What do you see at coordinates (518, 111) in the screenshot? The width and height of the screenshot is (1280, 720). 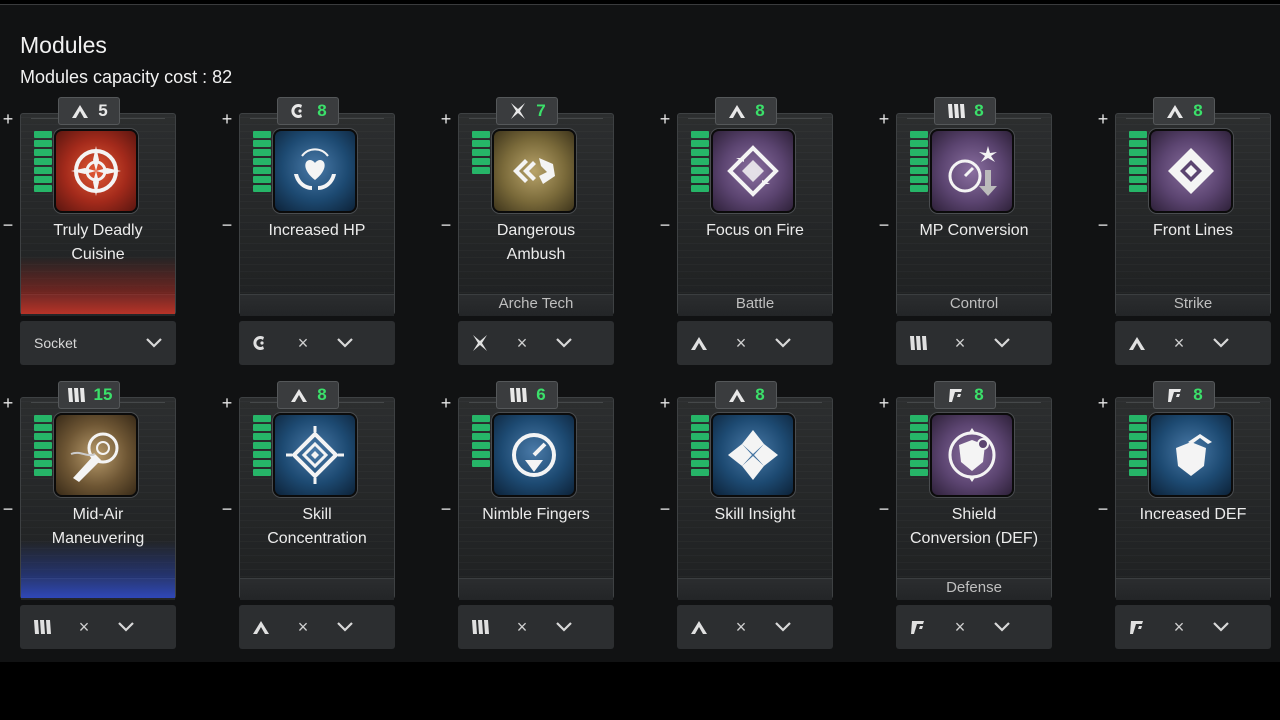 I see `cross-star-icon` at bounding box center [518, 111].